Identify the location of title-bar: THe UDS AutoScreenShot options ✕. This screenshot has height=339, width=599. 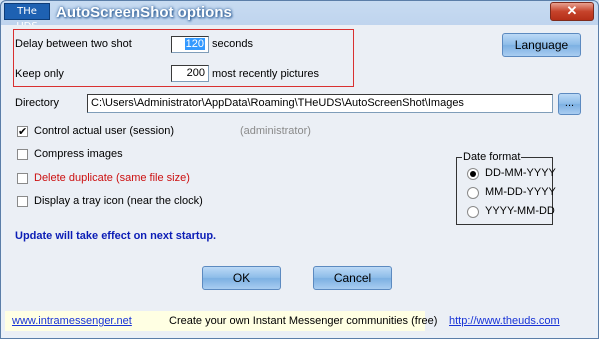
(299, 16).